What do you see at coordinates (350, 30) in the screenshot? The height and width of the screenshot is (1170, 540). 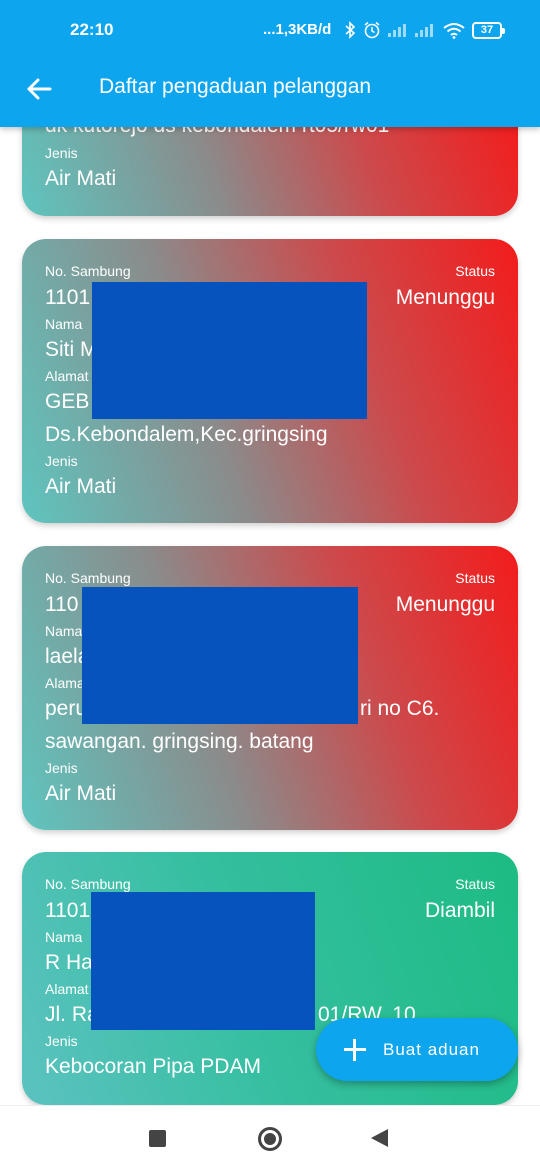 I see `bluetooth-icon` at bounding box center [350, 30].